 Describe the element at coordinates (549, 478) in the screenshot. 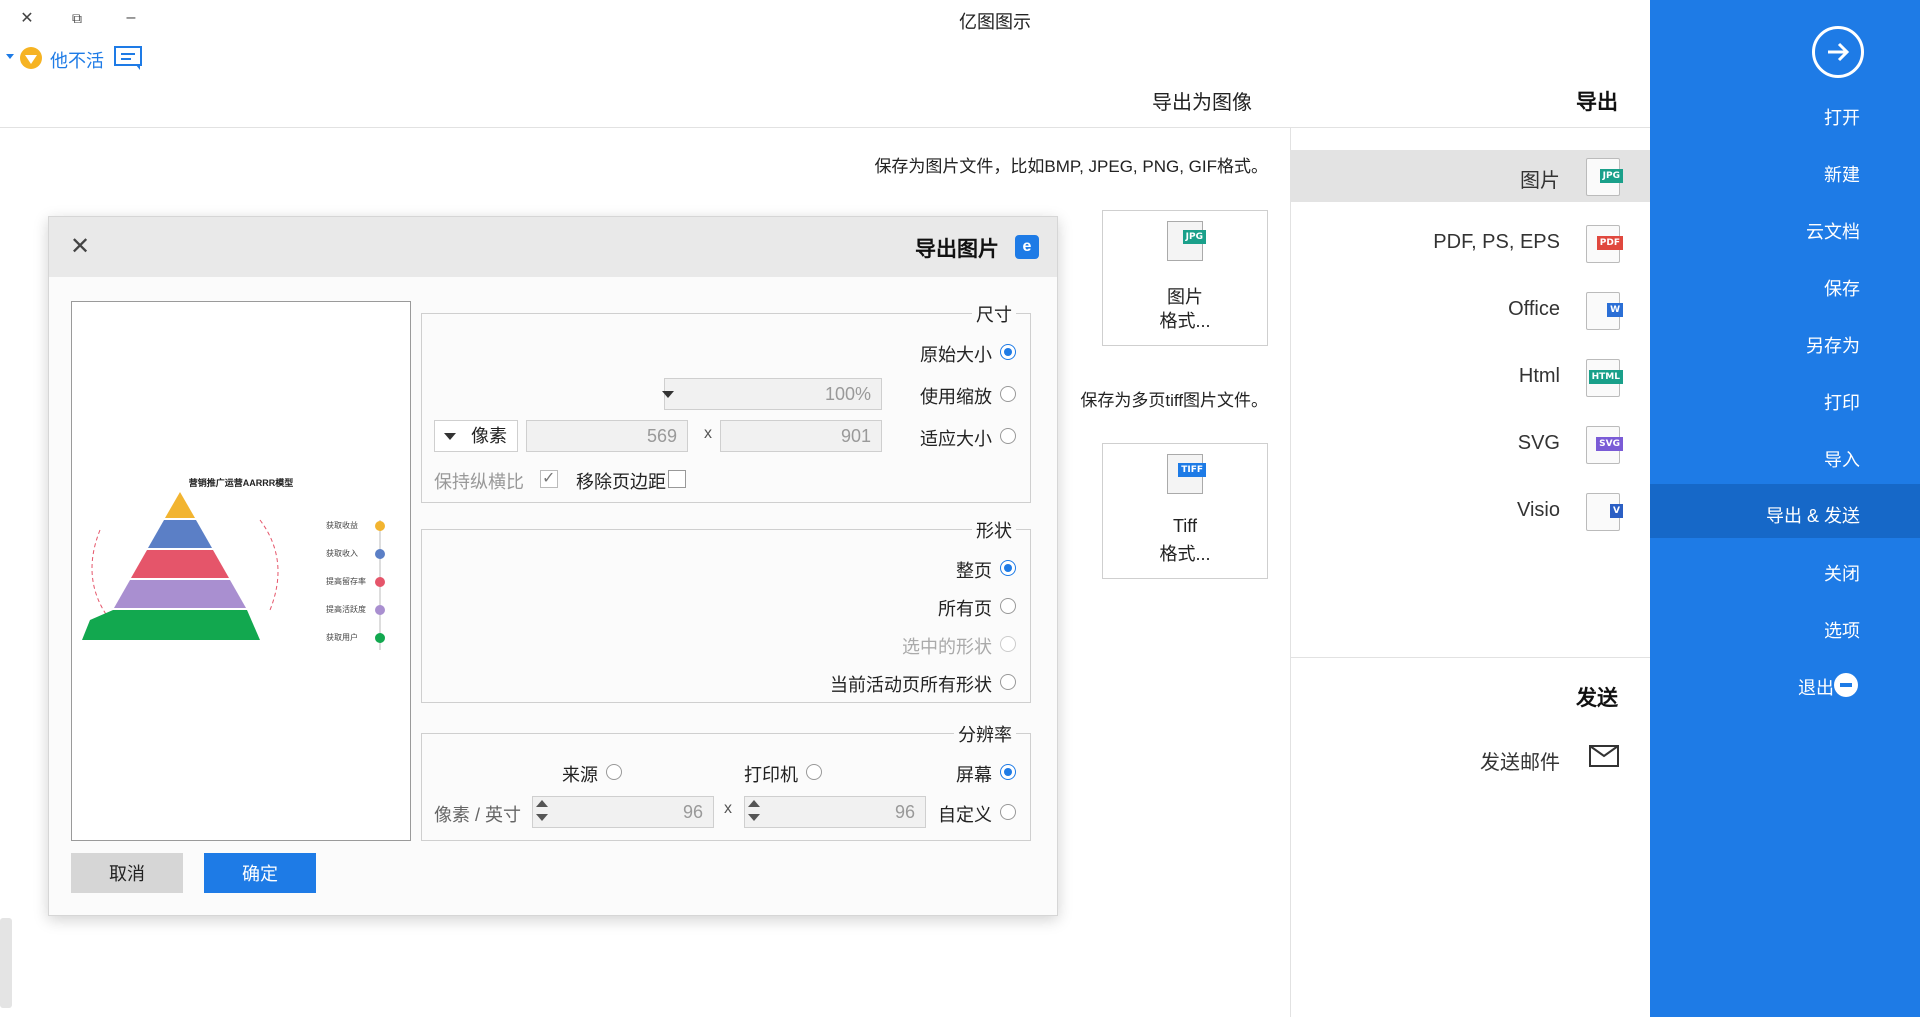

I see `keep-ratio-checkbox` at that location.